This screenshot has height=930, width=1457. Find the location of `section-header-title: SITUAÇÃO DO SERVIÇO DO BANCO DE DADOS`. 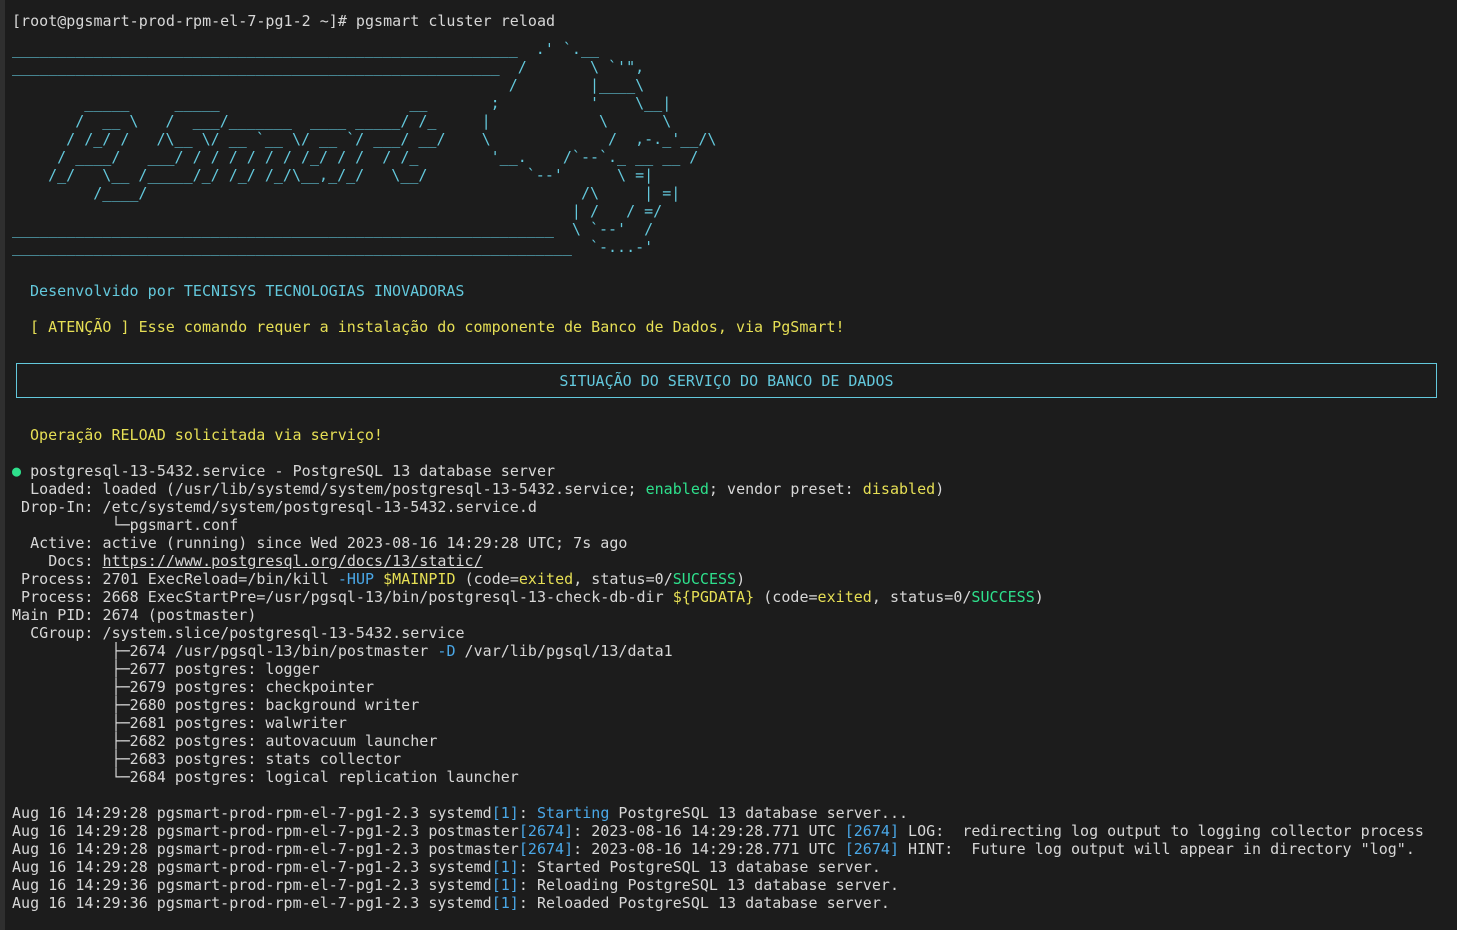

section-header-title: SITUAÇÃO DO SERVIÇO DO BANCO DE DADOS is located at coordinates (726, 381).